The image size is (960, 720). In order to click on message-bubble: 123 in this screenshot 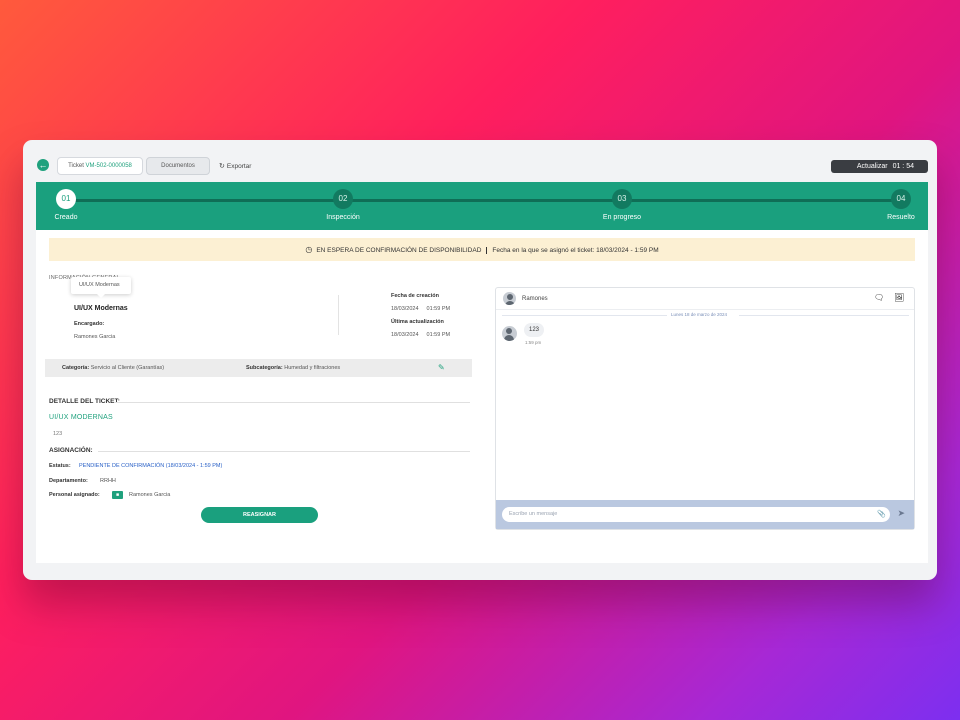, I will do `click(534, 330)`.